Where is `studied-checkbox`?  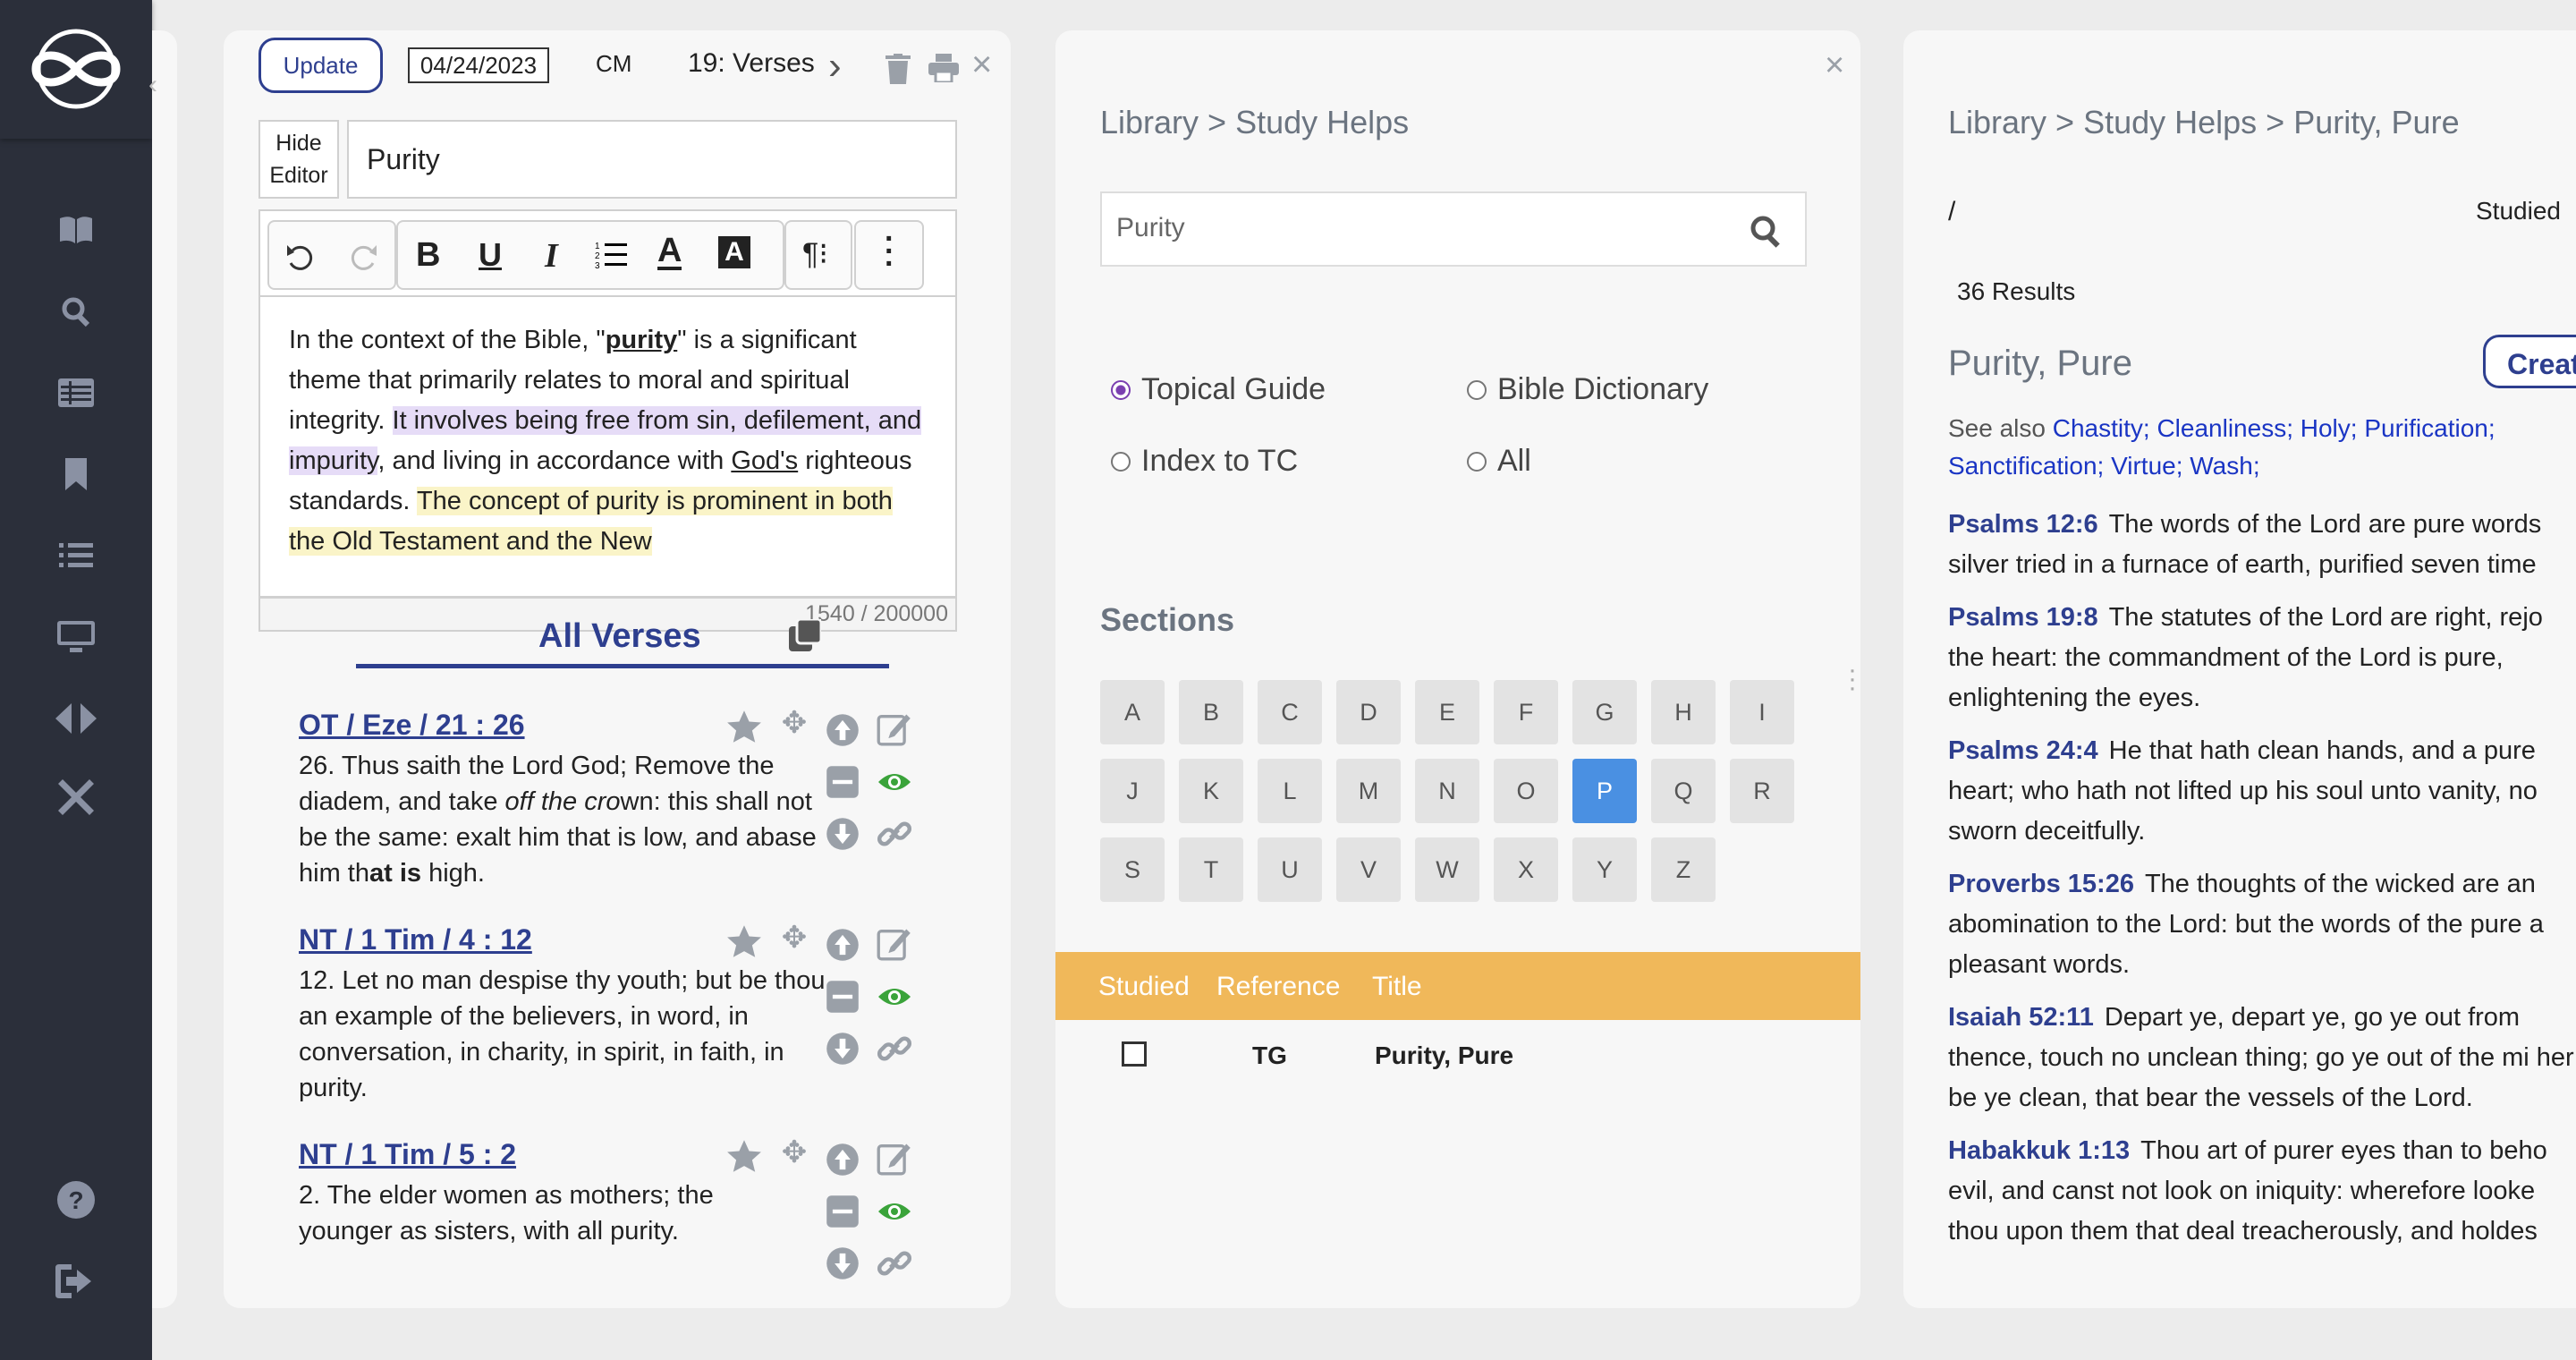 studied-checkbox is located at coordinates (1134, 1054).